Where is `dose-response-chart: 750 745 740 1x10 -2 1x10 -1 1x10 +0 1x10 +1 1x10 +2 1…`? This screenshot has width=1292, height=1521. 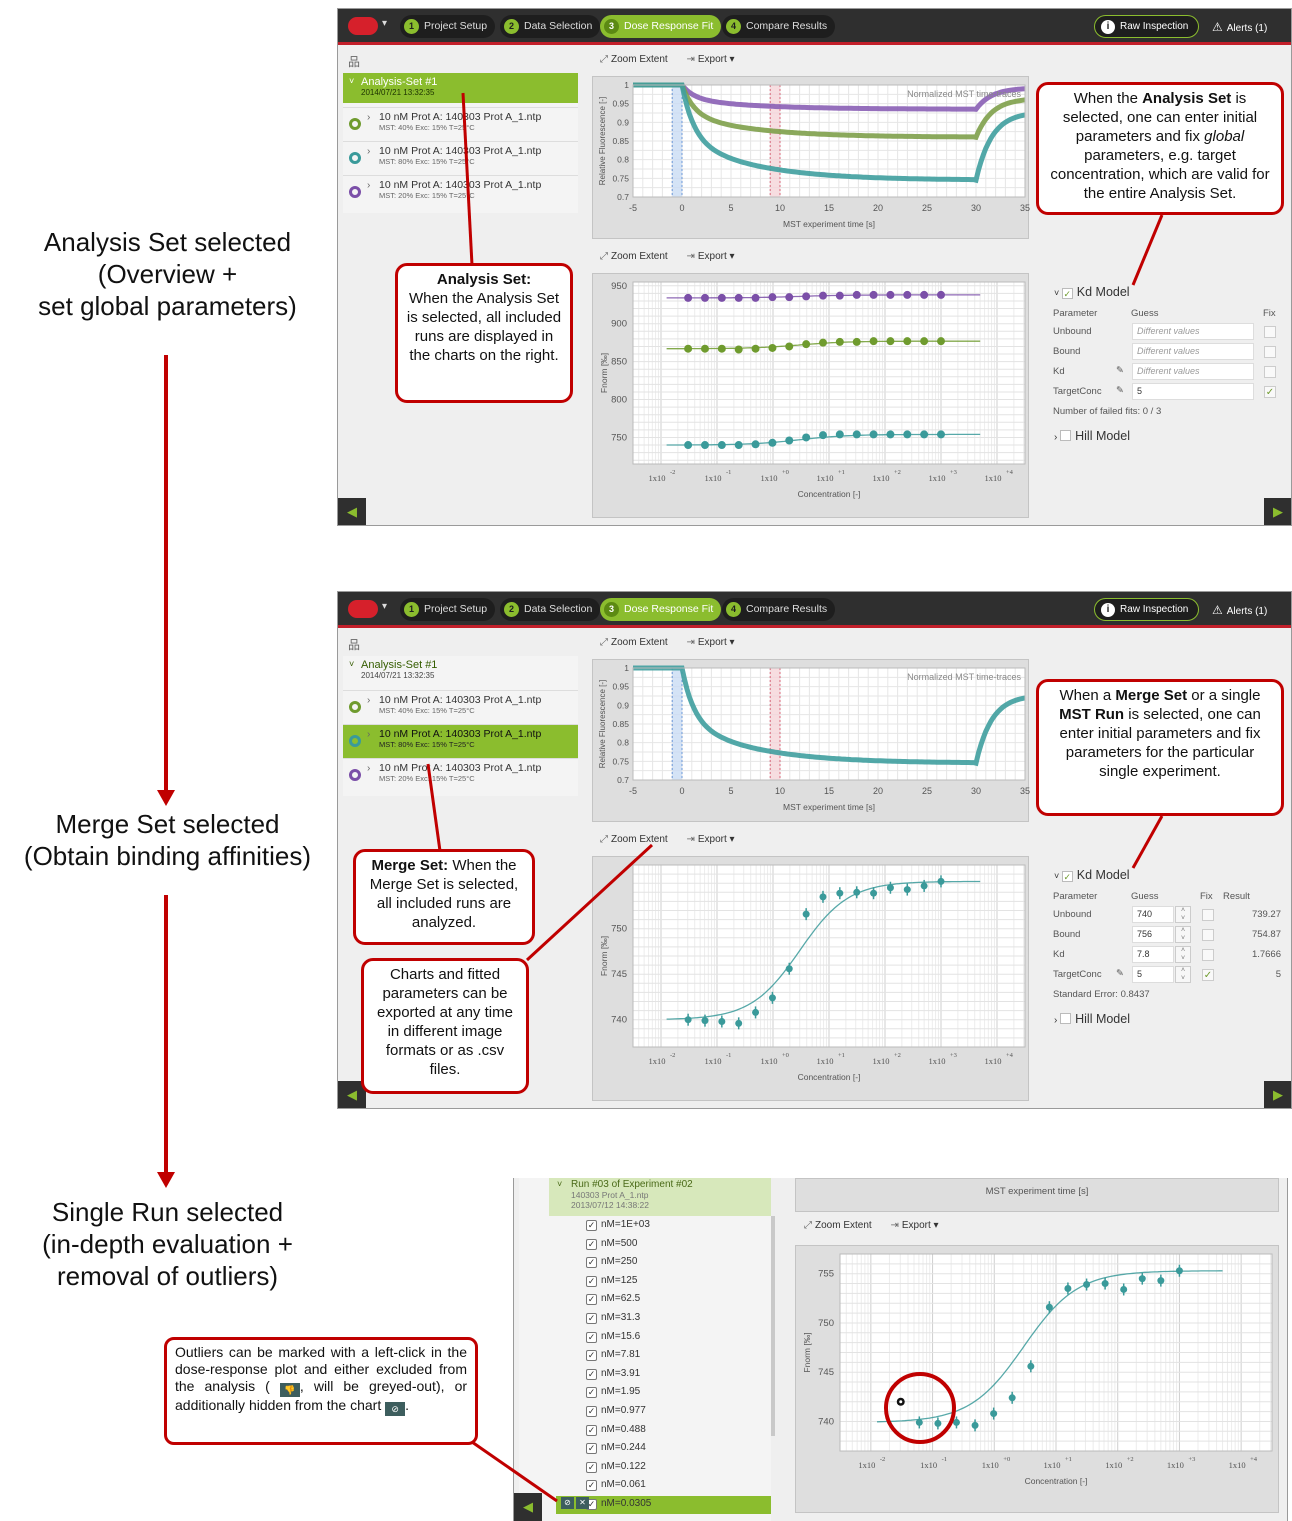 dose-response-chart: 750 745 740 1x10 -2 1x10 -1 1x10 +0 1x10 +1 1x10 +2 1… is located at coordinates (810, 978).